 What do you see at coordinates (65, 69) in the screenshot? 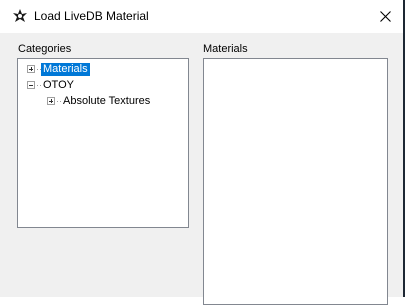
I see `tree-node-label: Materials` at bounding box center [65, 69].